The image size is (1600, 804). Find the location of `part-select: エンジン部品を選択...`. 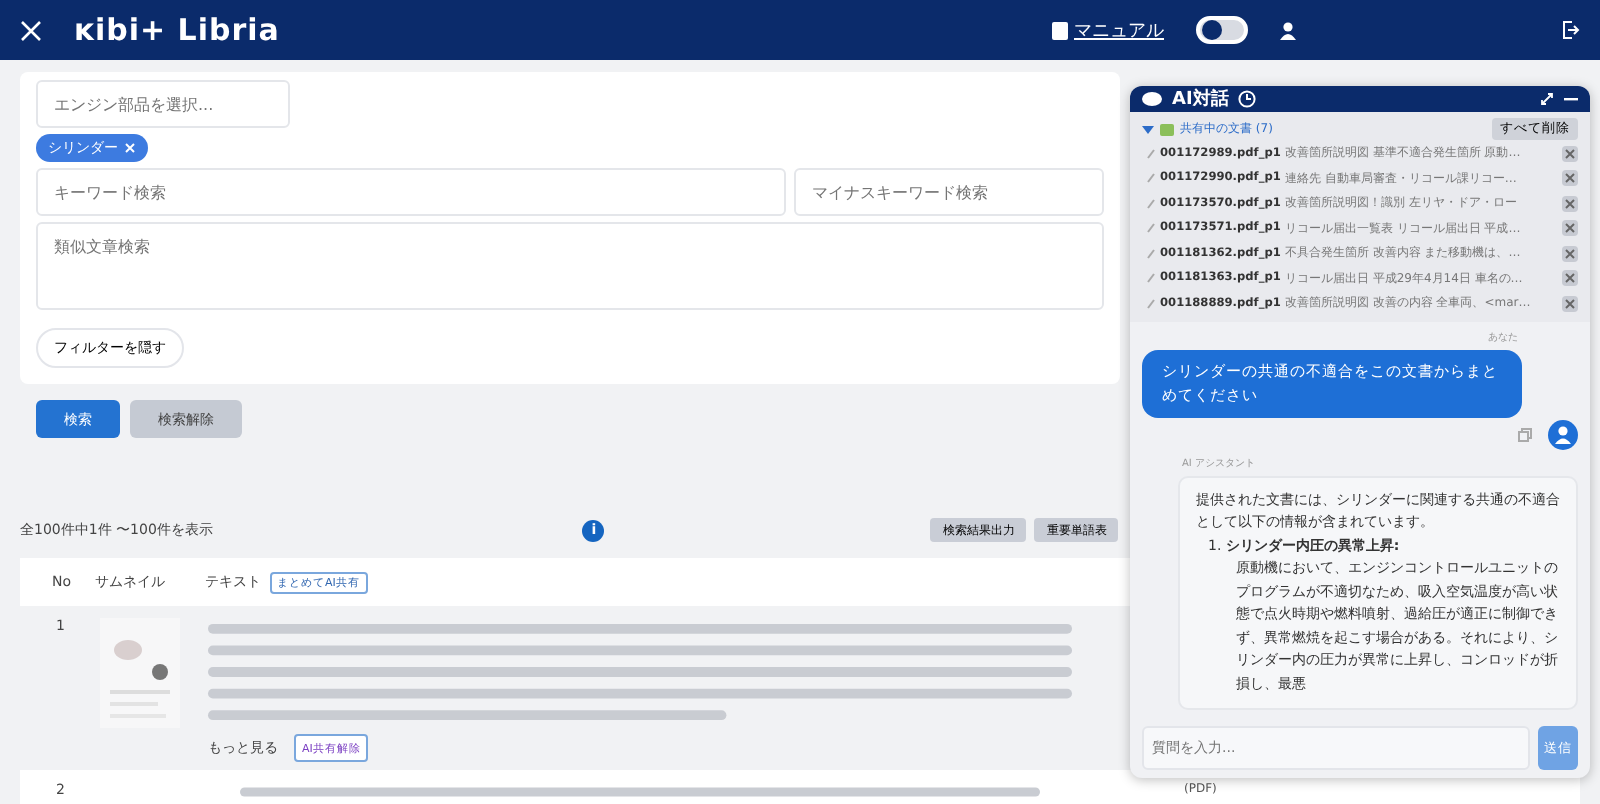

part-select: エンジン部品を選択... is located at coordinates (163, 104).